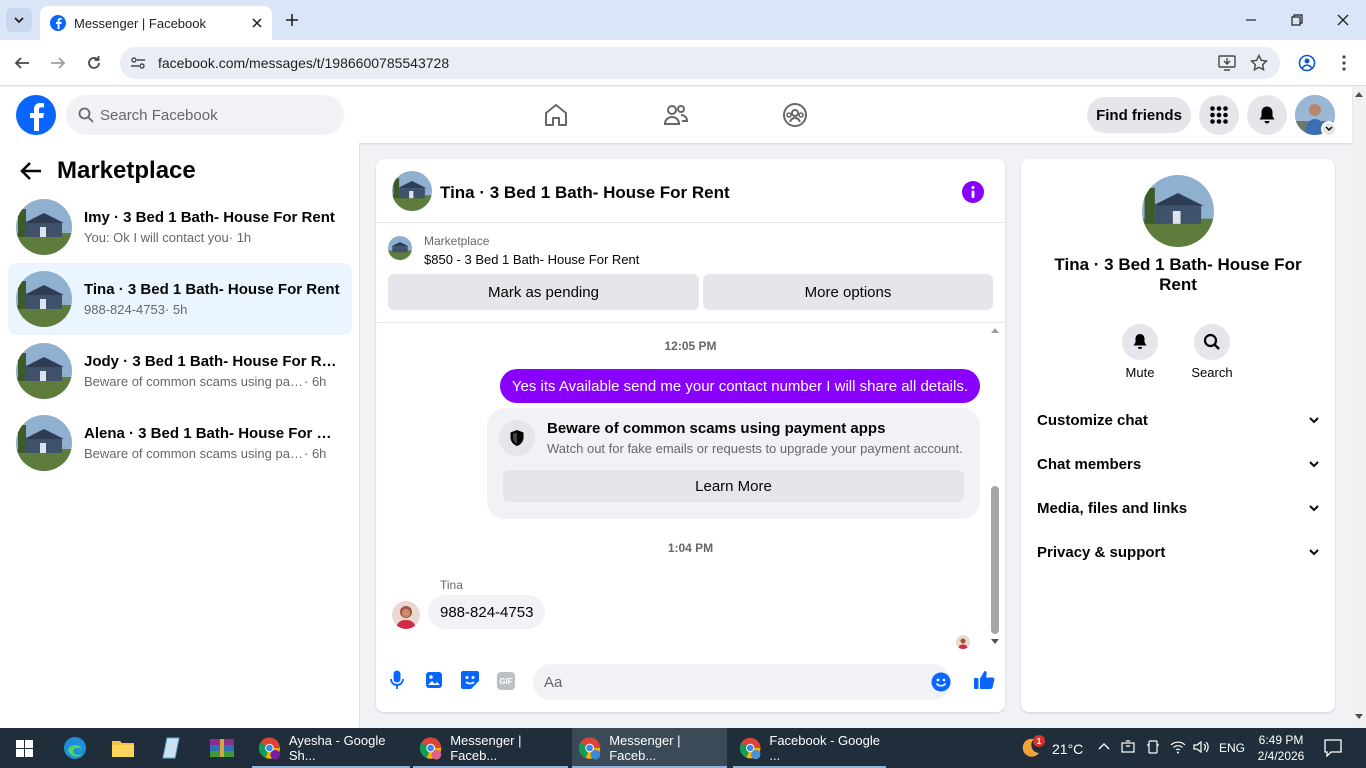  What do you see at coordinates (156, 23) in the screenshot?
I see `browser-tab: Messenger | Facebook` at bounding box center [156, 23].